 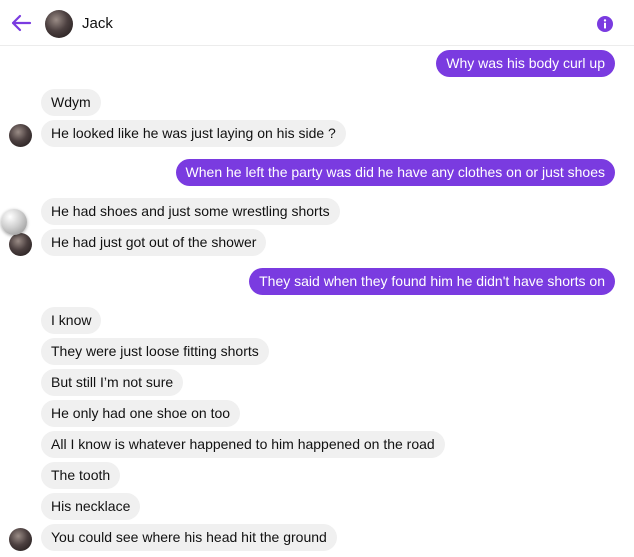 I want to click on chat-header: Jack, so click(x=317, y=23).